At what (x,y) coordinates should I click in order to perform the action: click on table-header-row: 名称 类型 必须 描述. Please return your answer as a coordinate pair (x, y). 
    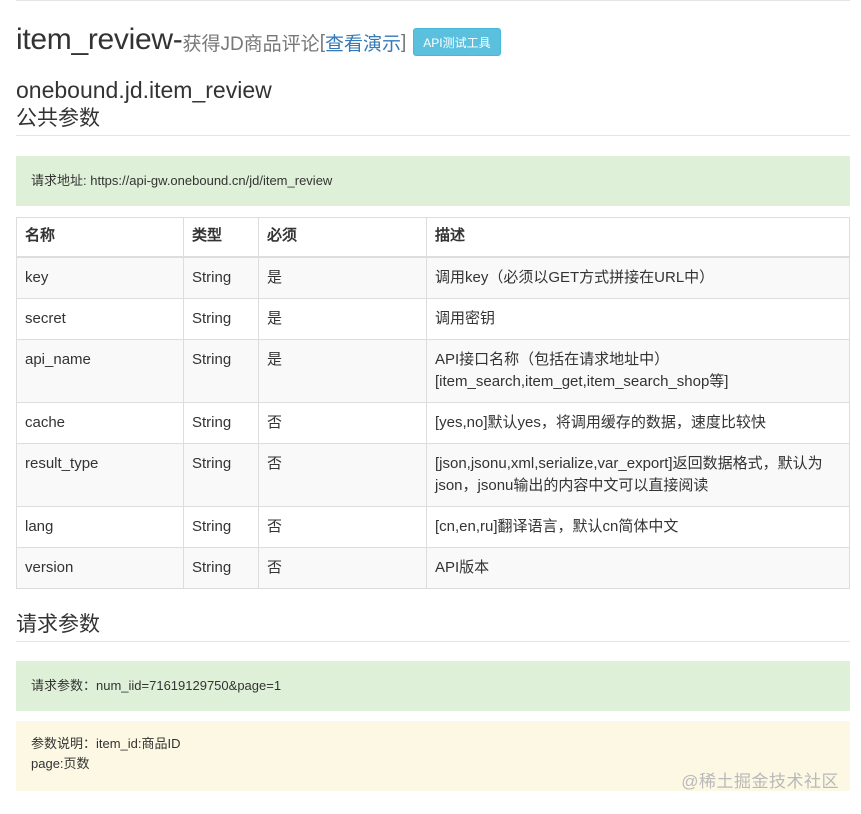
    Looking at the image, I should click on (433, 237).